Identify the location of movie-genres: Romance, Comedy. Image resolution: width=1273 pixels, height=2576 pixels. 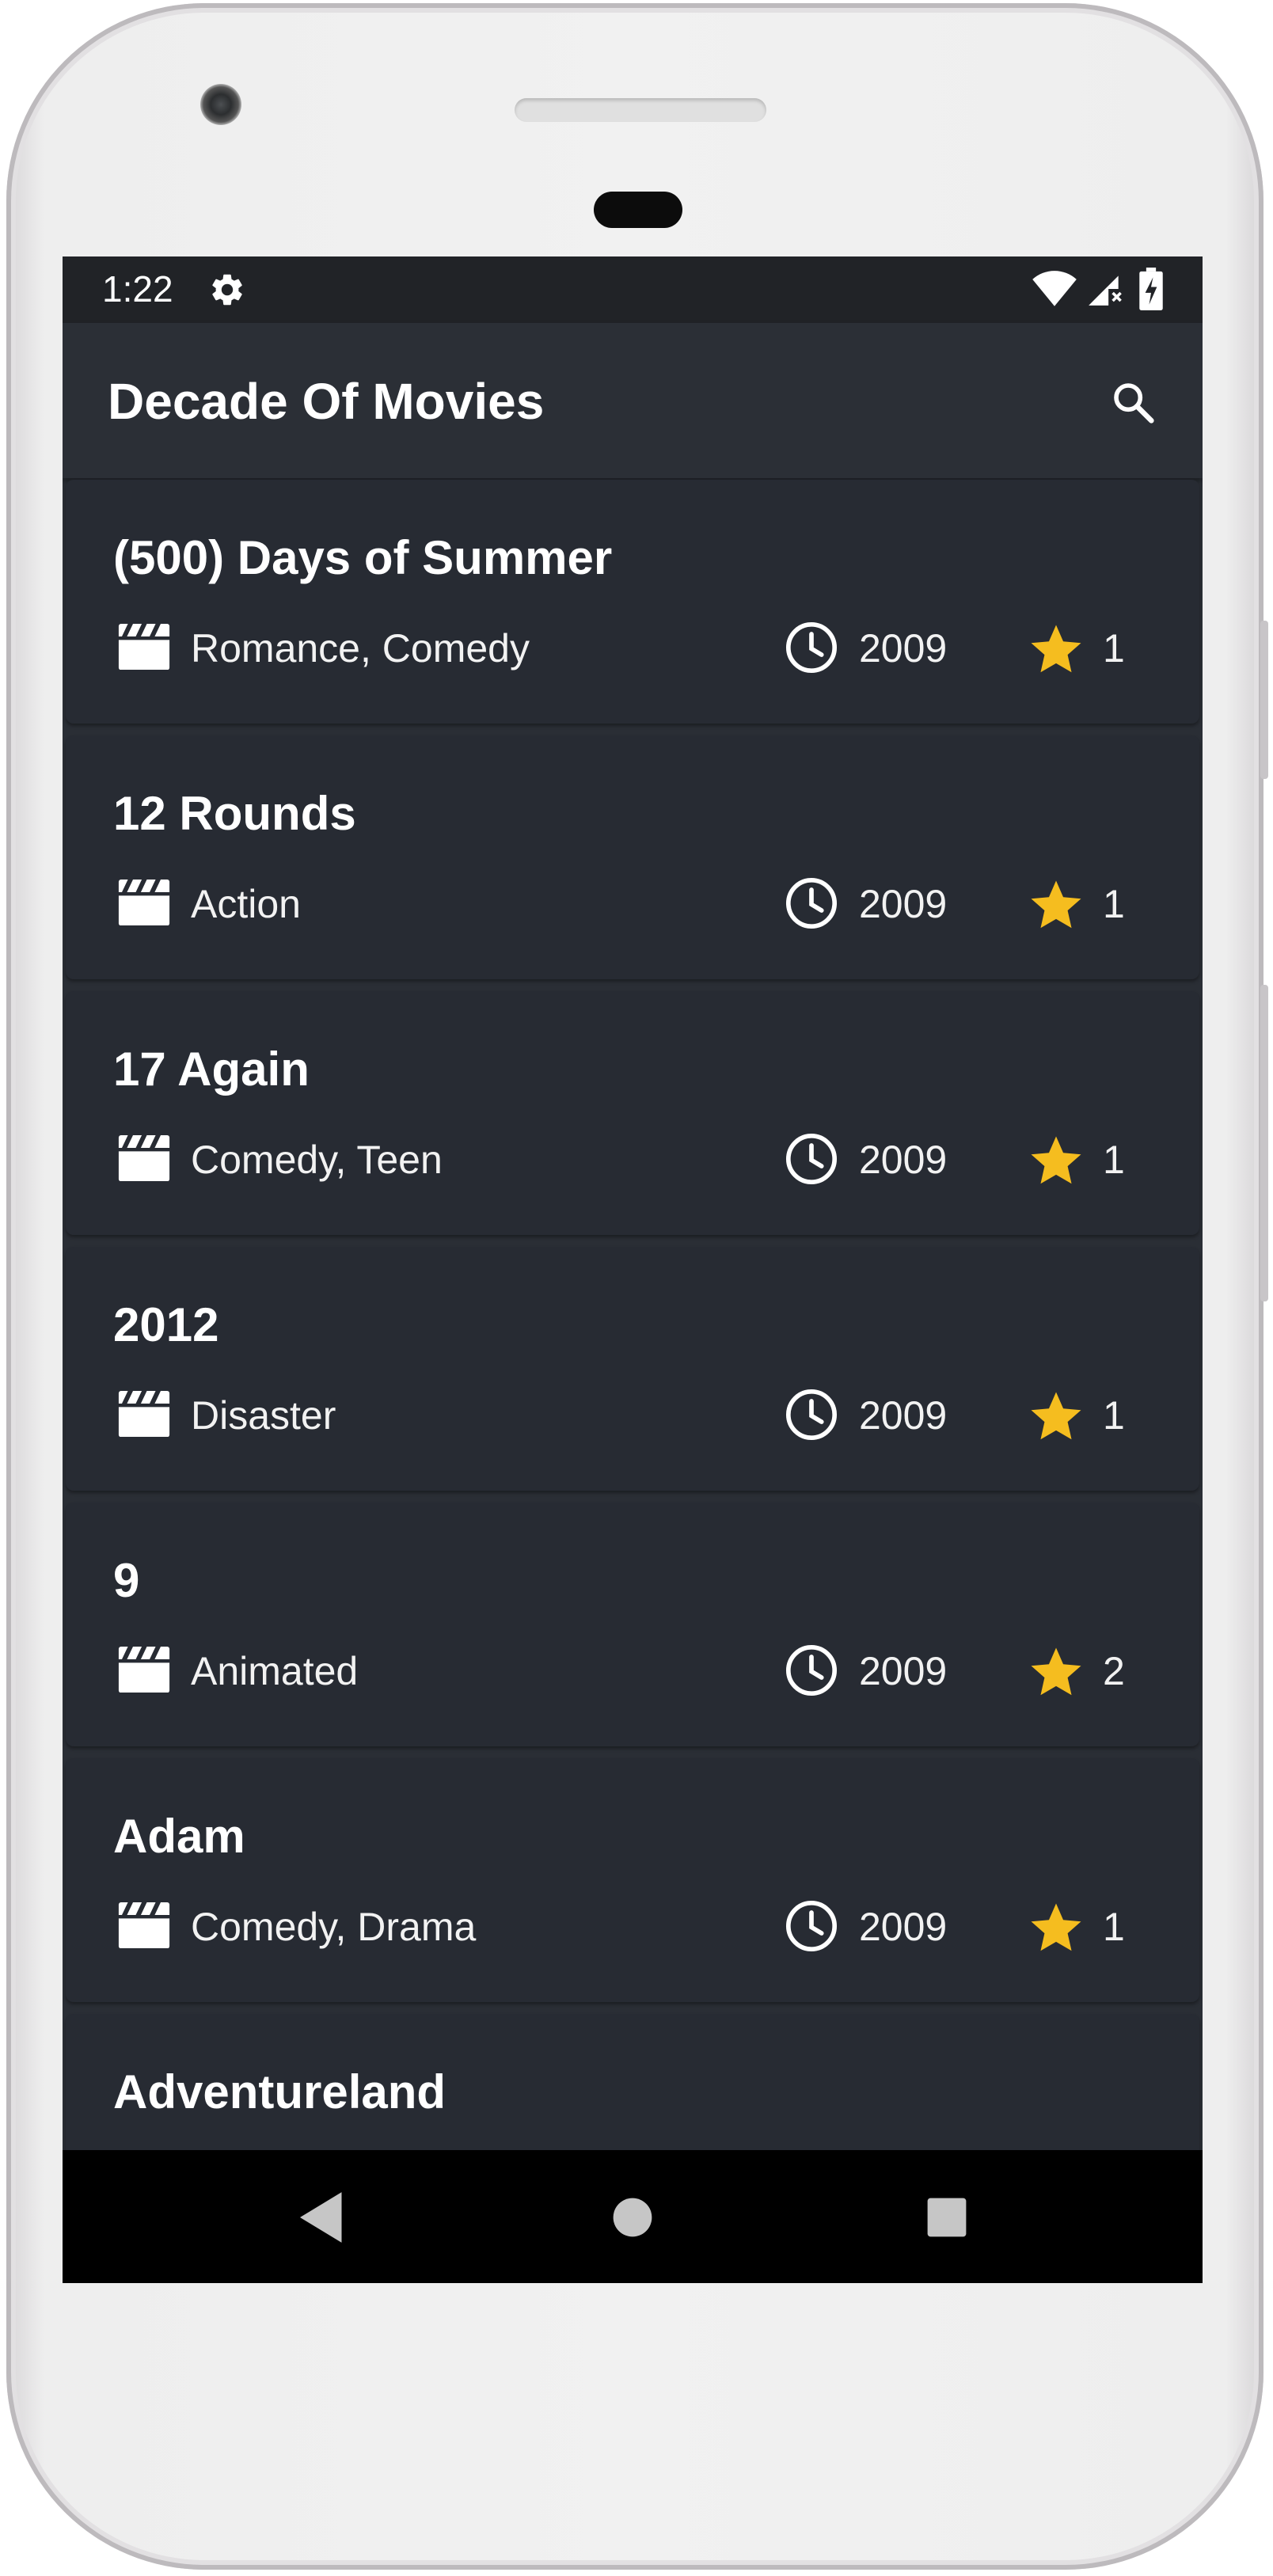
(360, 648).